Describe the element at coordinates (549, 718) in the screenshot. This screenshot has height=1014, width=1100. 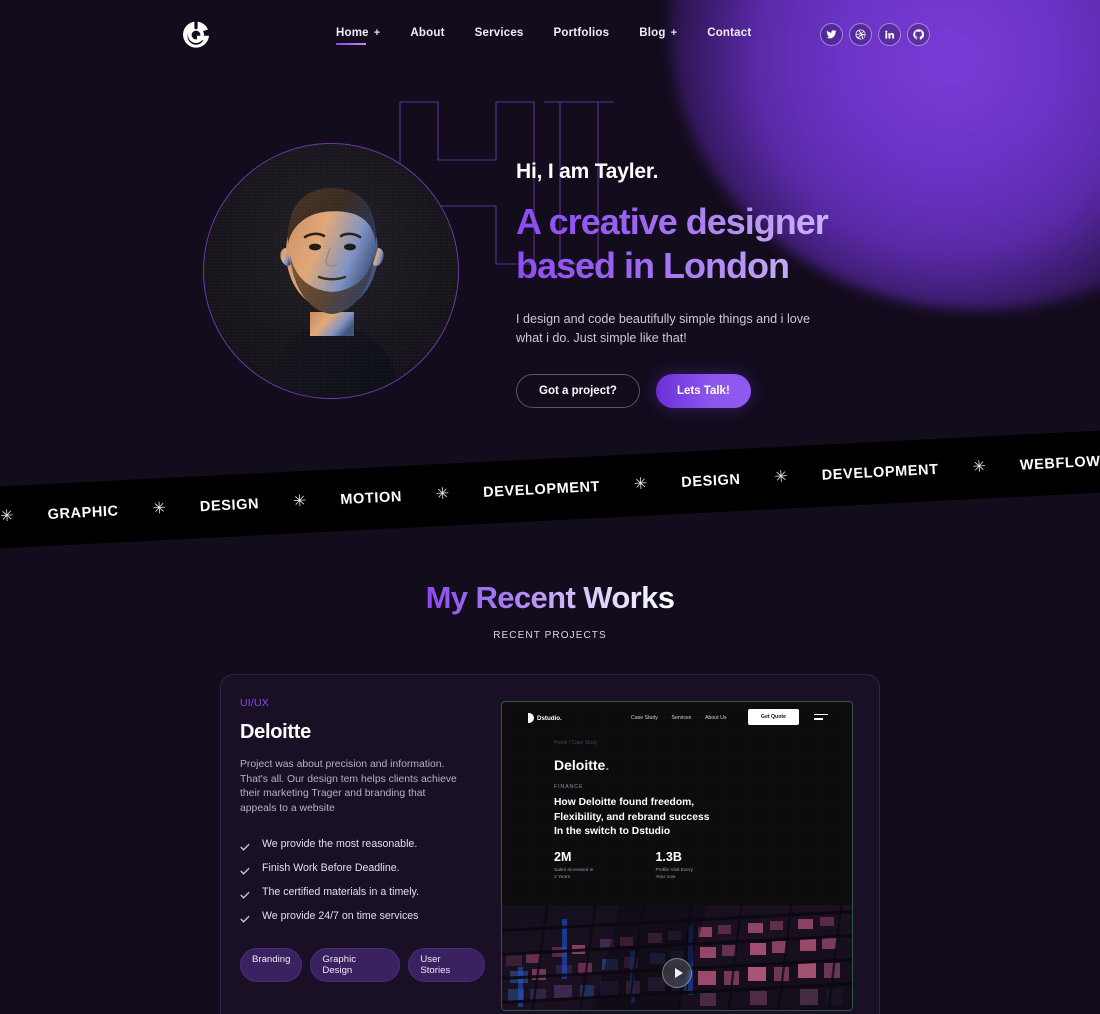
I see `preview-logo-label: Dstudio.` at that location.